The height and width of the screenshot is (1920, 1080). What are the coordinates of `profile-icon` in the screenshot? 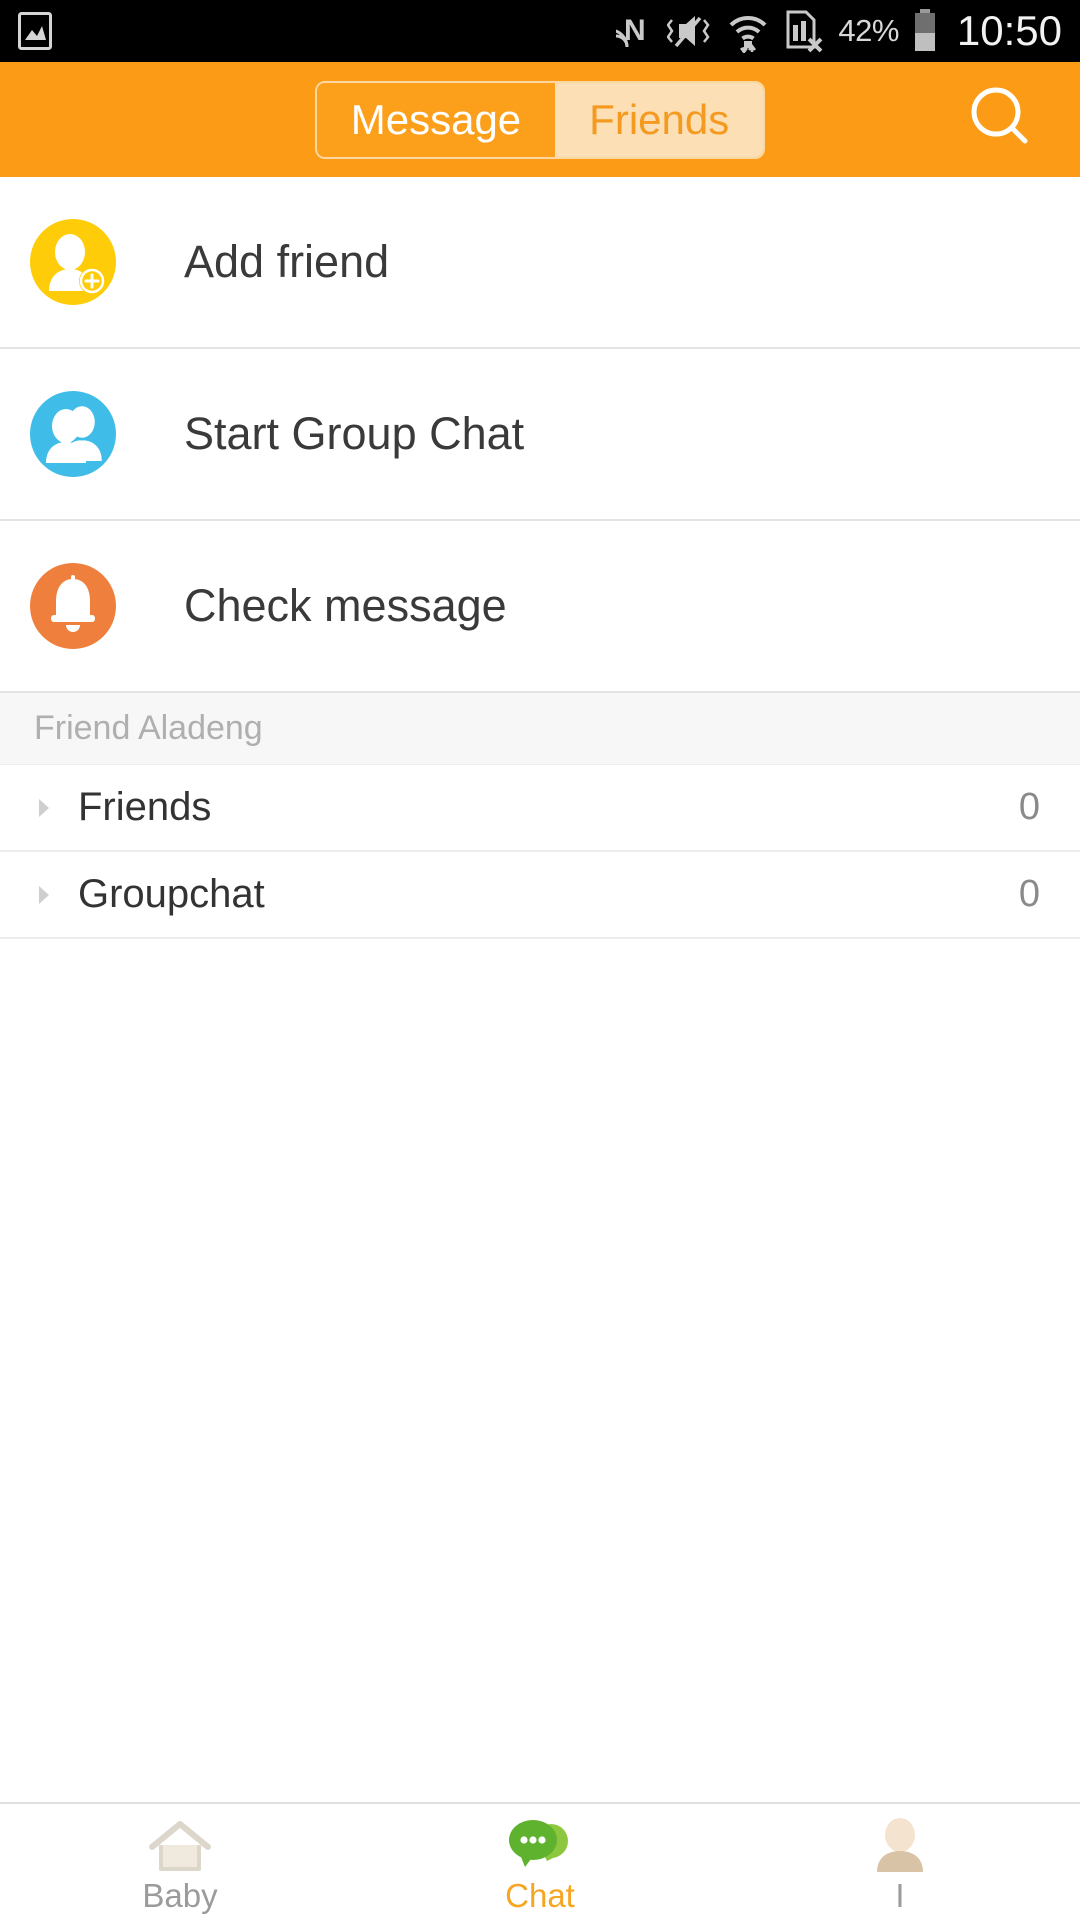 It's located at (900, 1844).